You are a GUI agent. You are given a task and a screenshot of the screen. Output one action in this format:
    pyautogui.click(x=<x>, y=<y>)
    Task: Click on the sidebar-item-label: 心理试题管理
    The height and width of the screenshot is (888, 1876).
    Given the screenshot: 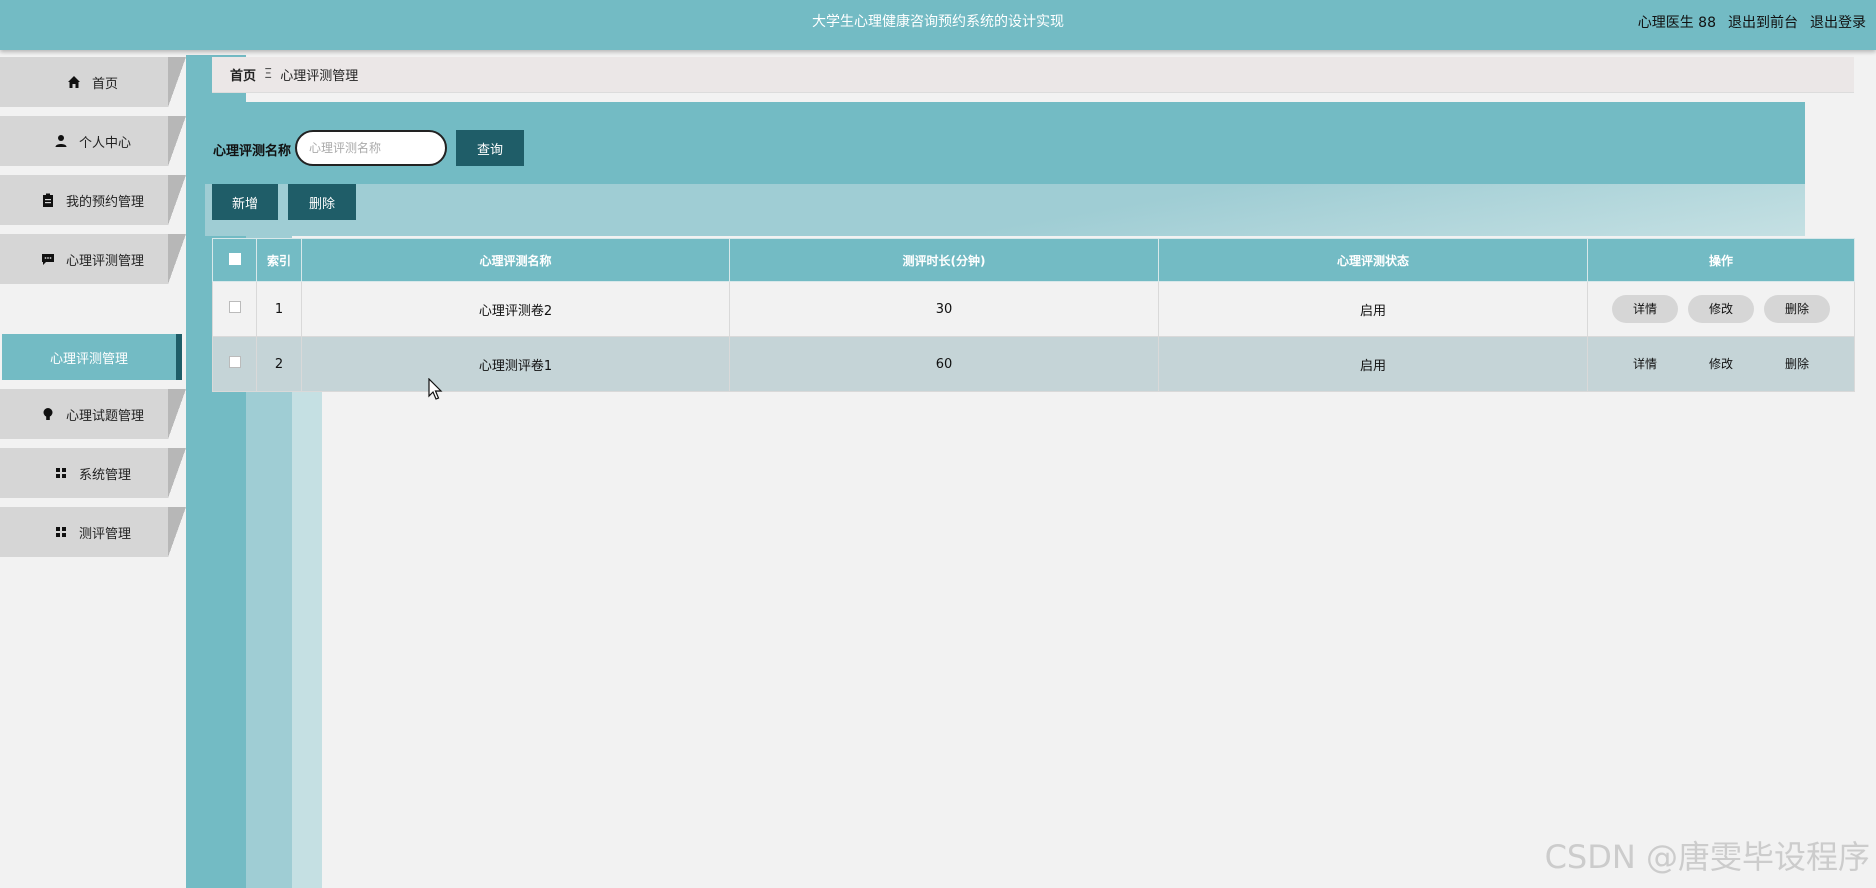 What is the action you would take?
    pyautogui.click(x=104, y=416)
    